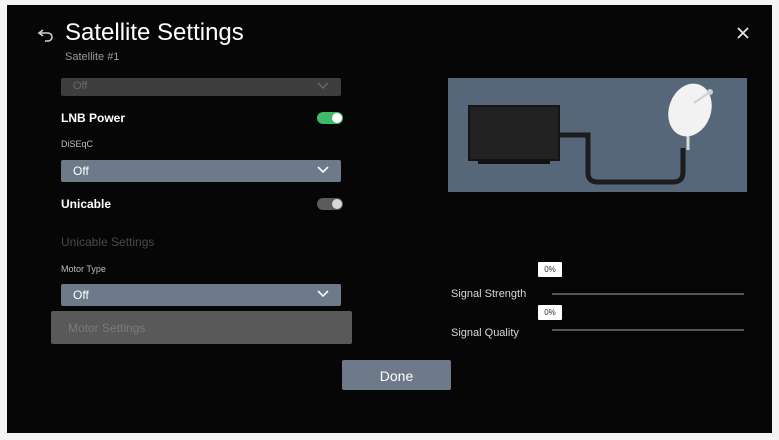 The height and width of the screenshot is (440, 779). I want to click on signal-quality-label: Signal Quality, so click(485, 333).